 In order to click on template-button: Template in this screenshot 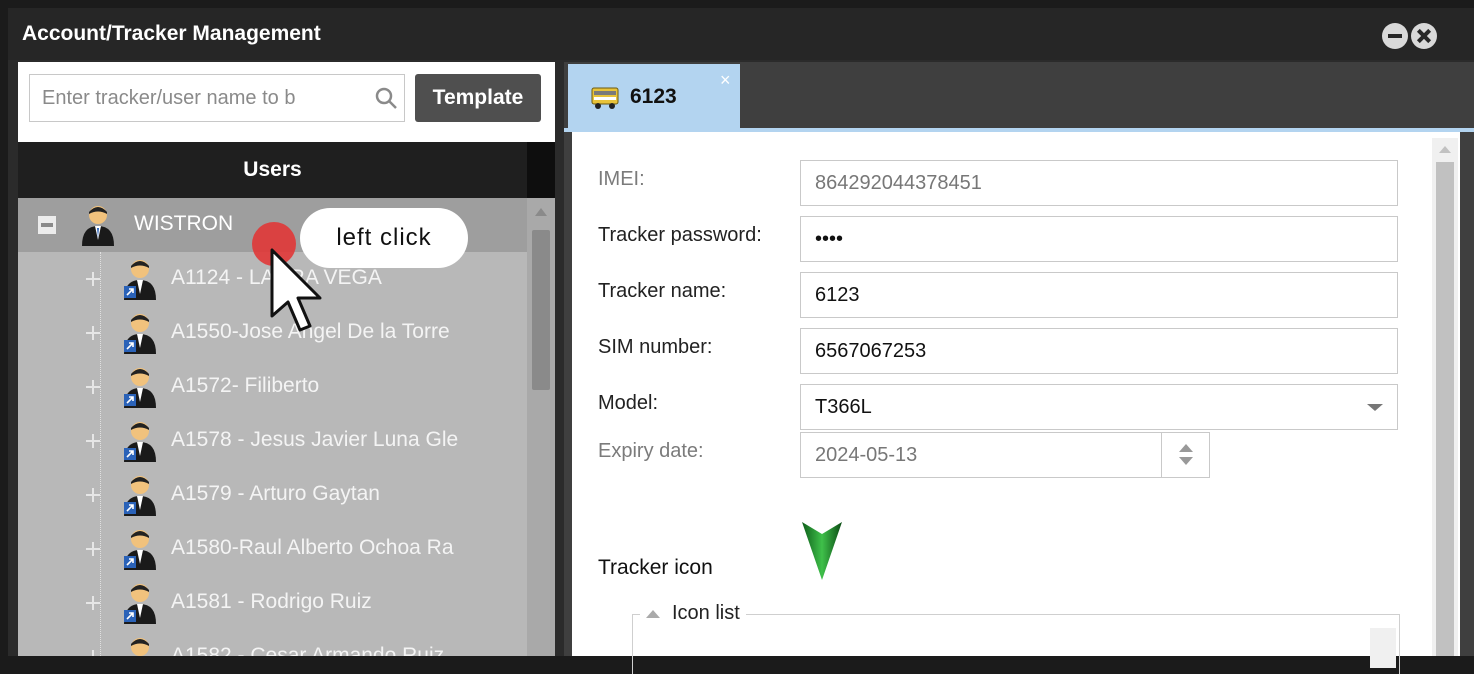, I will do `click(478, 98)`.